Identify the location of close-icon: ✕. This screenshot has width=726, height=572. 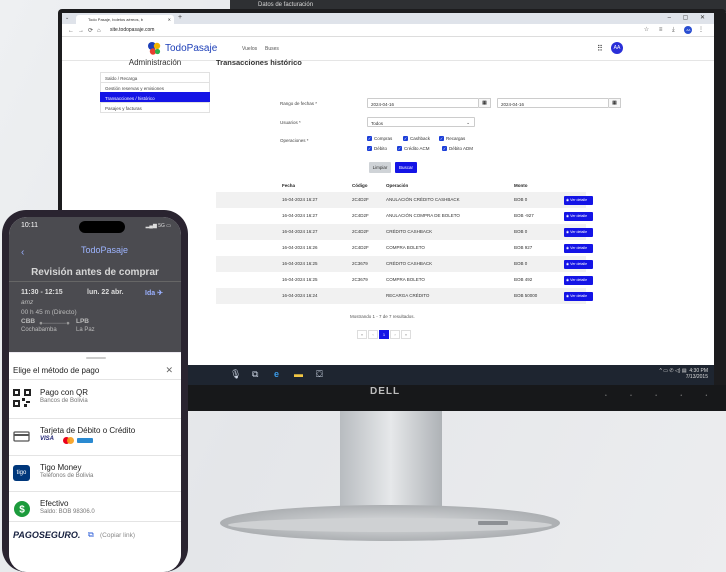
(169, 370).